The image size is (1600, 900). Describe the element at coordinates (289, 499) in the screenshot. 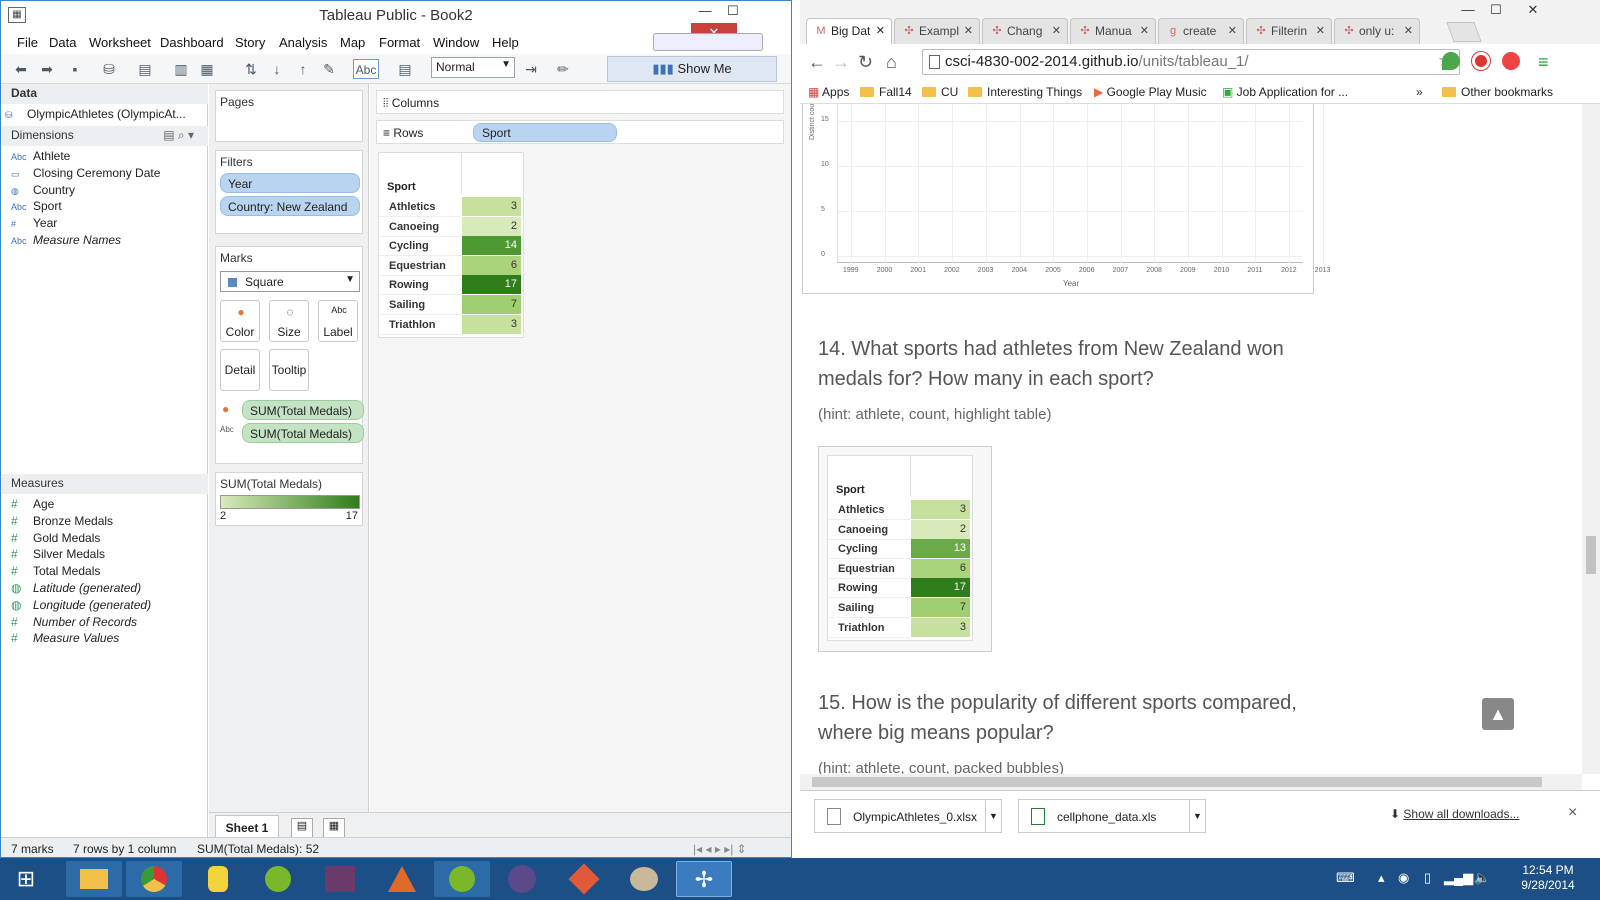

I see `color-legend: SUM(Total Medals) 2 17` at that location.